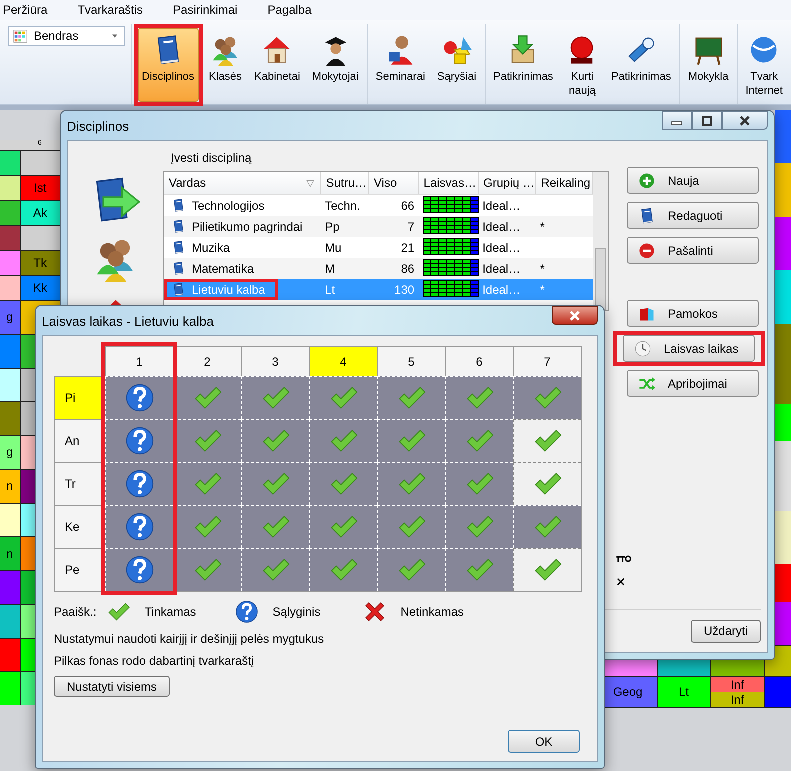 The image size is (791, 771). Describe the element at coordinates (408, 269) in the screenshot. I see `table-cell-text: 86` at that location.